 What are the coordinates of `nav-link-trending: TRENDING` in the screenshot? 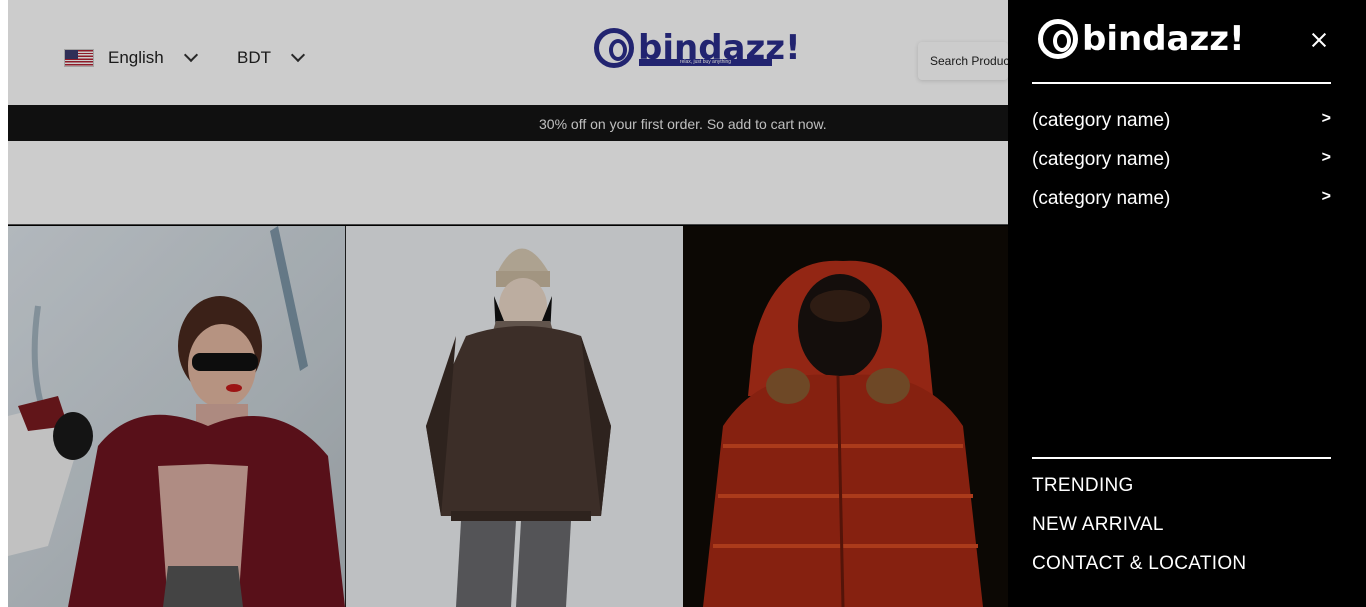 It's located at (1083, 486).